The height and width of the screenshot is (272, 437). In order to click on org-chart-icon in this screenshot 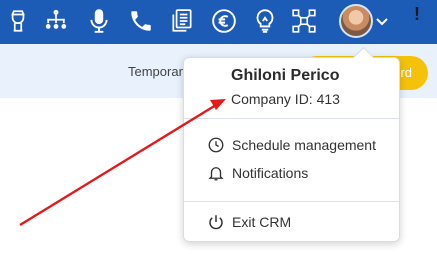, I will do `click(56, 21)`.